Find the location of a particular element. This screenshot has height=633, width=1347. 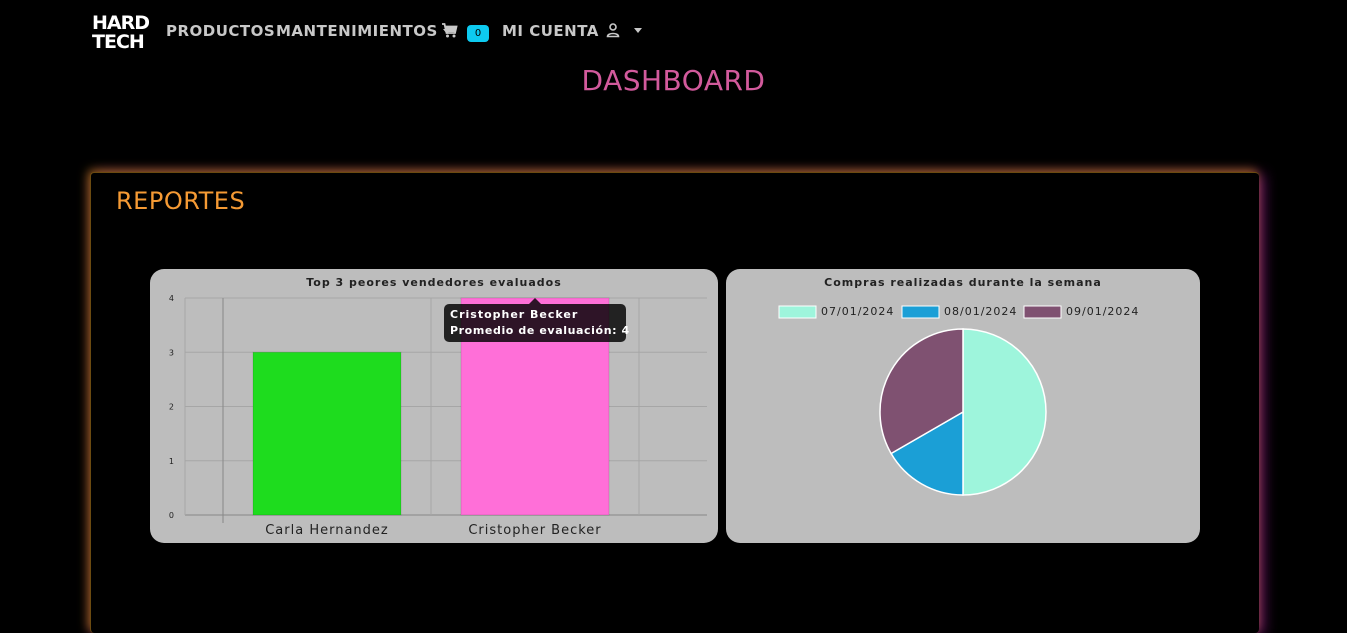

nav-mantenimientos: MANTENIMIENTOS is located at coordinates (363, 31).